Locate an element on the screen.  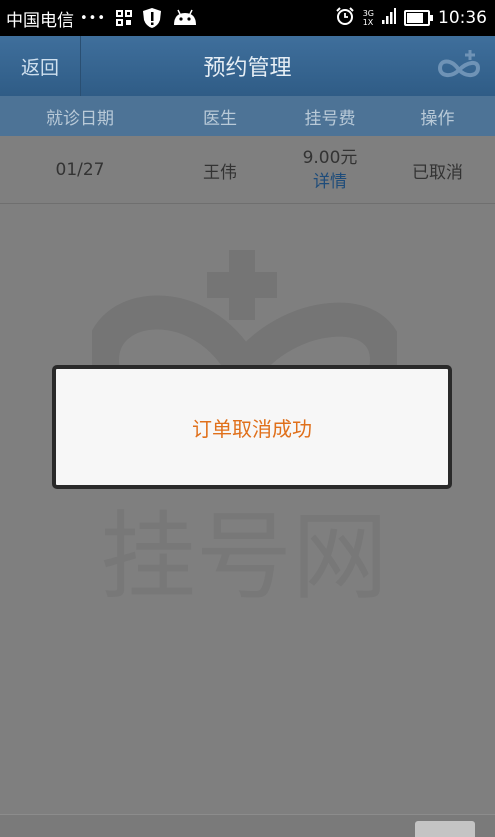
network-indicator: 3G 1X is located at coordinates (368, 18).